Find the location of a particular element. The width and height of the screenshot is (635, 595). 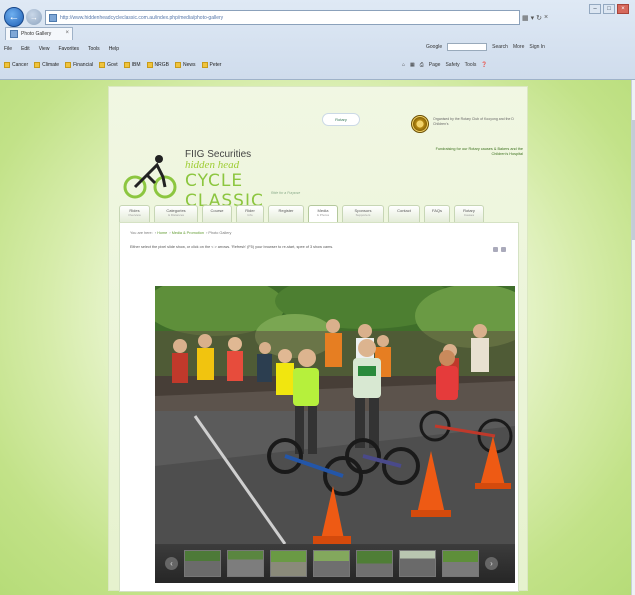

search-button: Search is located at coordinates (500, 47).